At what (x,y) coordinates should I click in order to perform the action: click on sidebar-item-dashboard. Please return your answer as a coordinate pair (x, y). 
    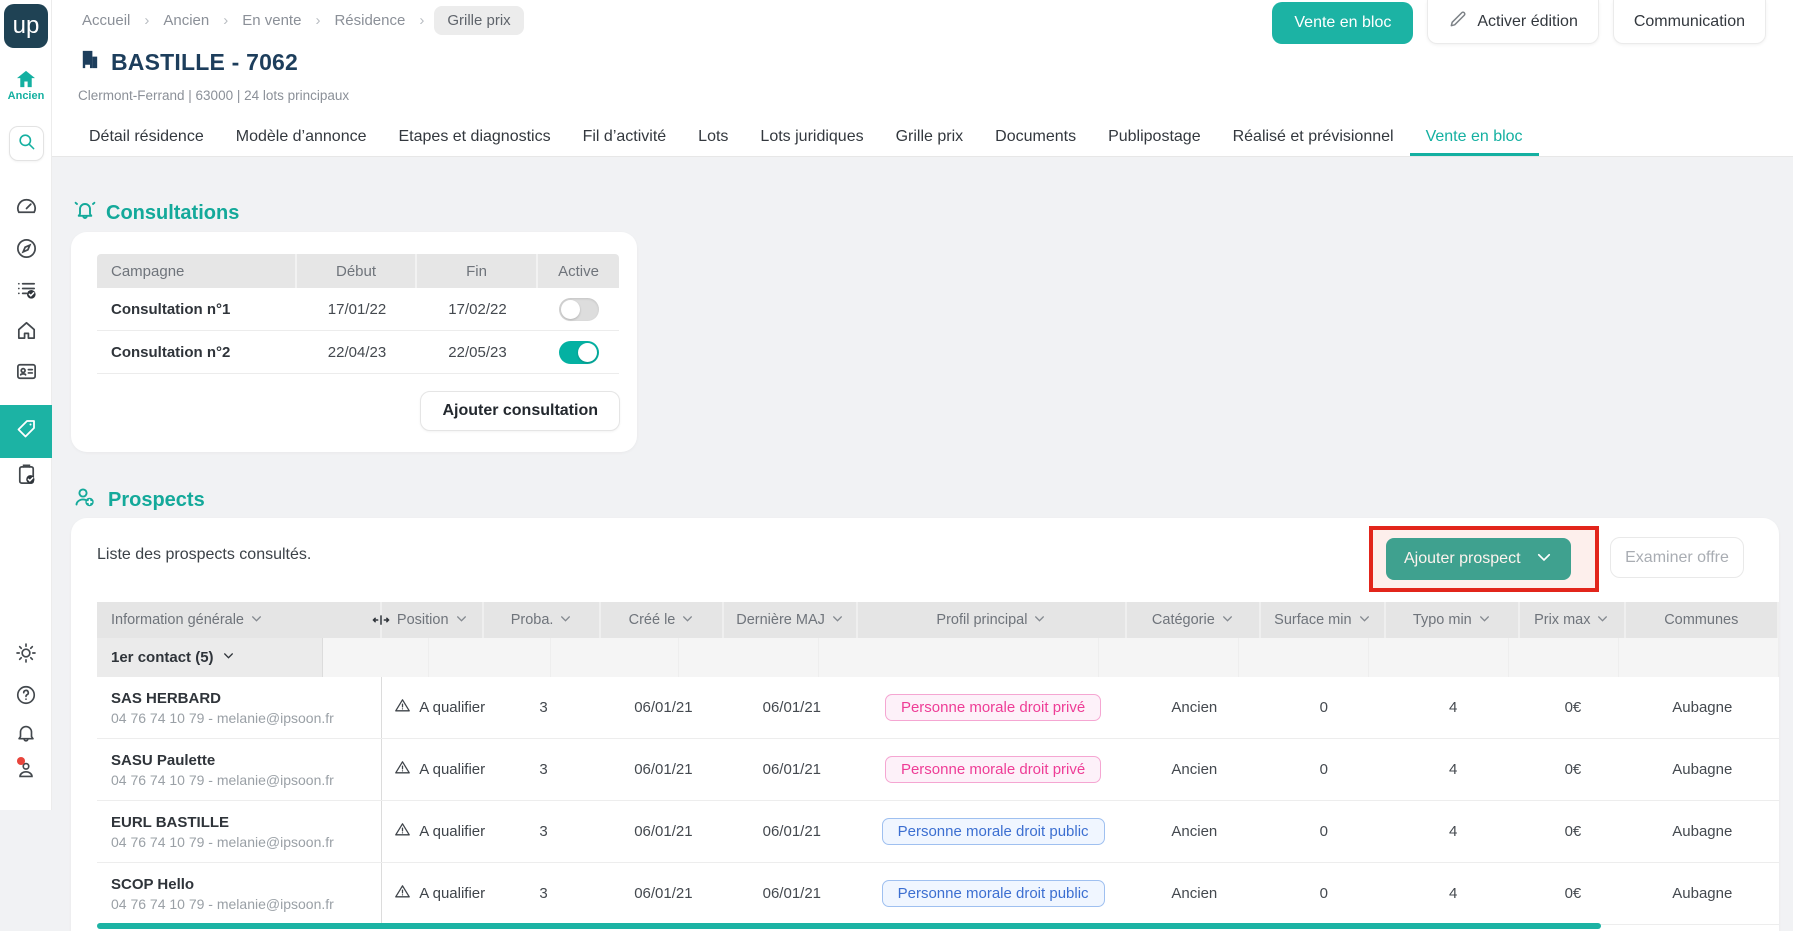
    Looking at the image, I should click on (26, 207).